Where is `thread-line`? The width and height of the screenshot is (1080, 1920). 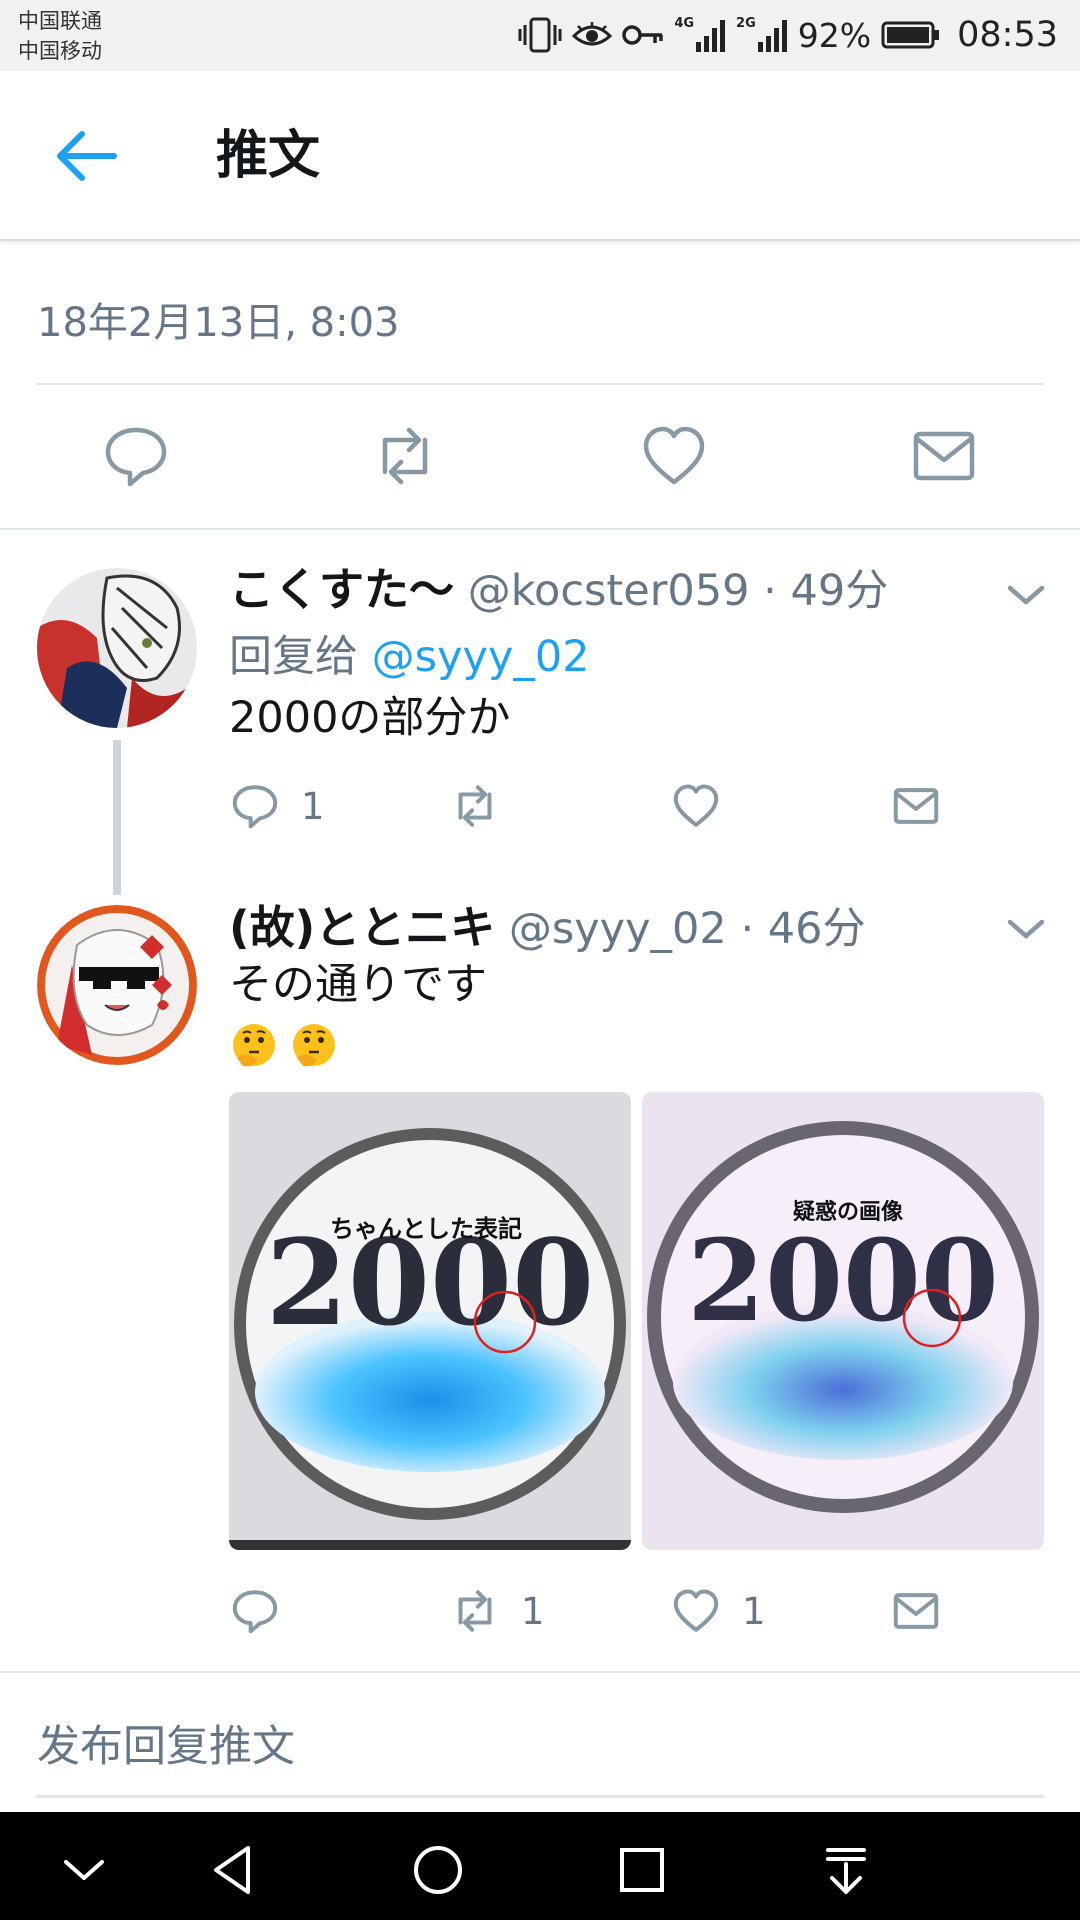 thread-line is located at coordinates (117, 817).